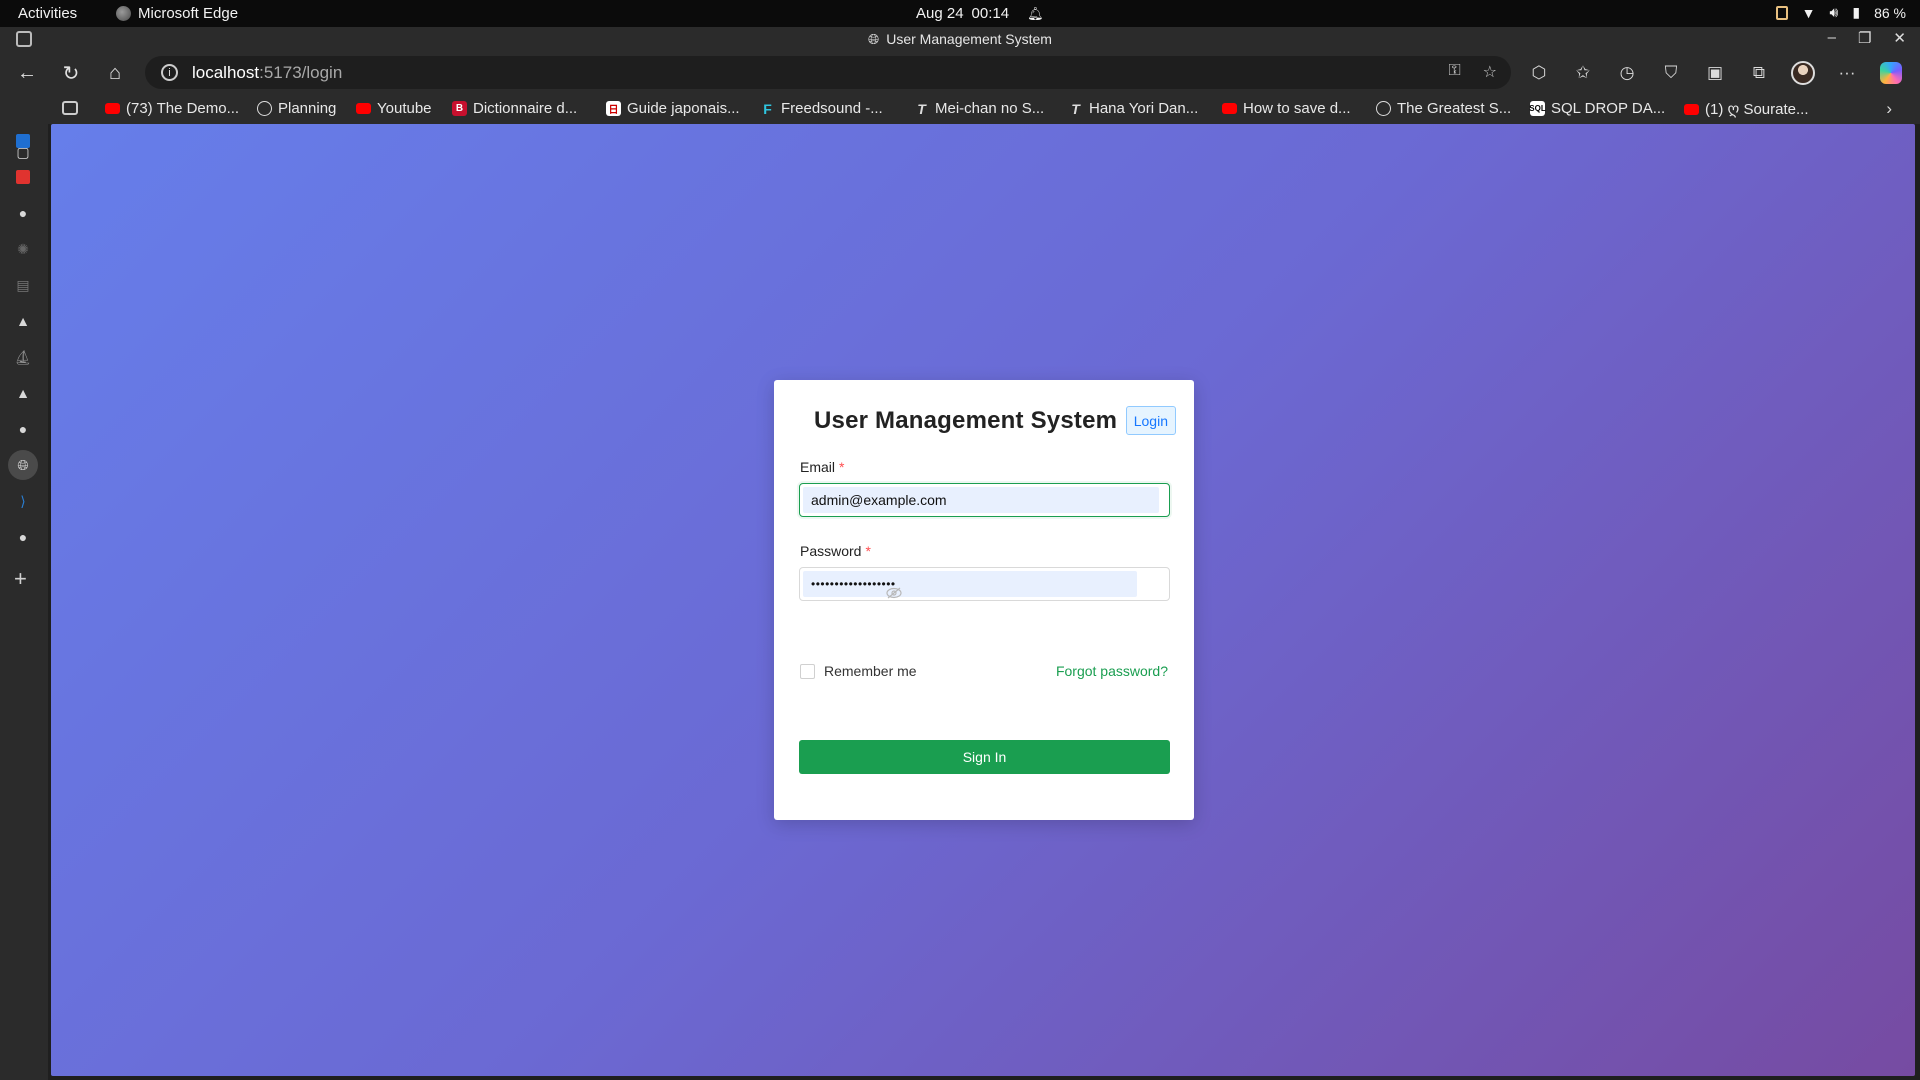 The height and width of the screenshot is (1080, 1920). What do you see at coordinates (870, 671) in the screenshot?
I see `remember-me-label: Remember me` at bounding box center [870, 671].